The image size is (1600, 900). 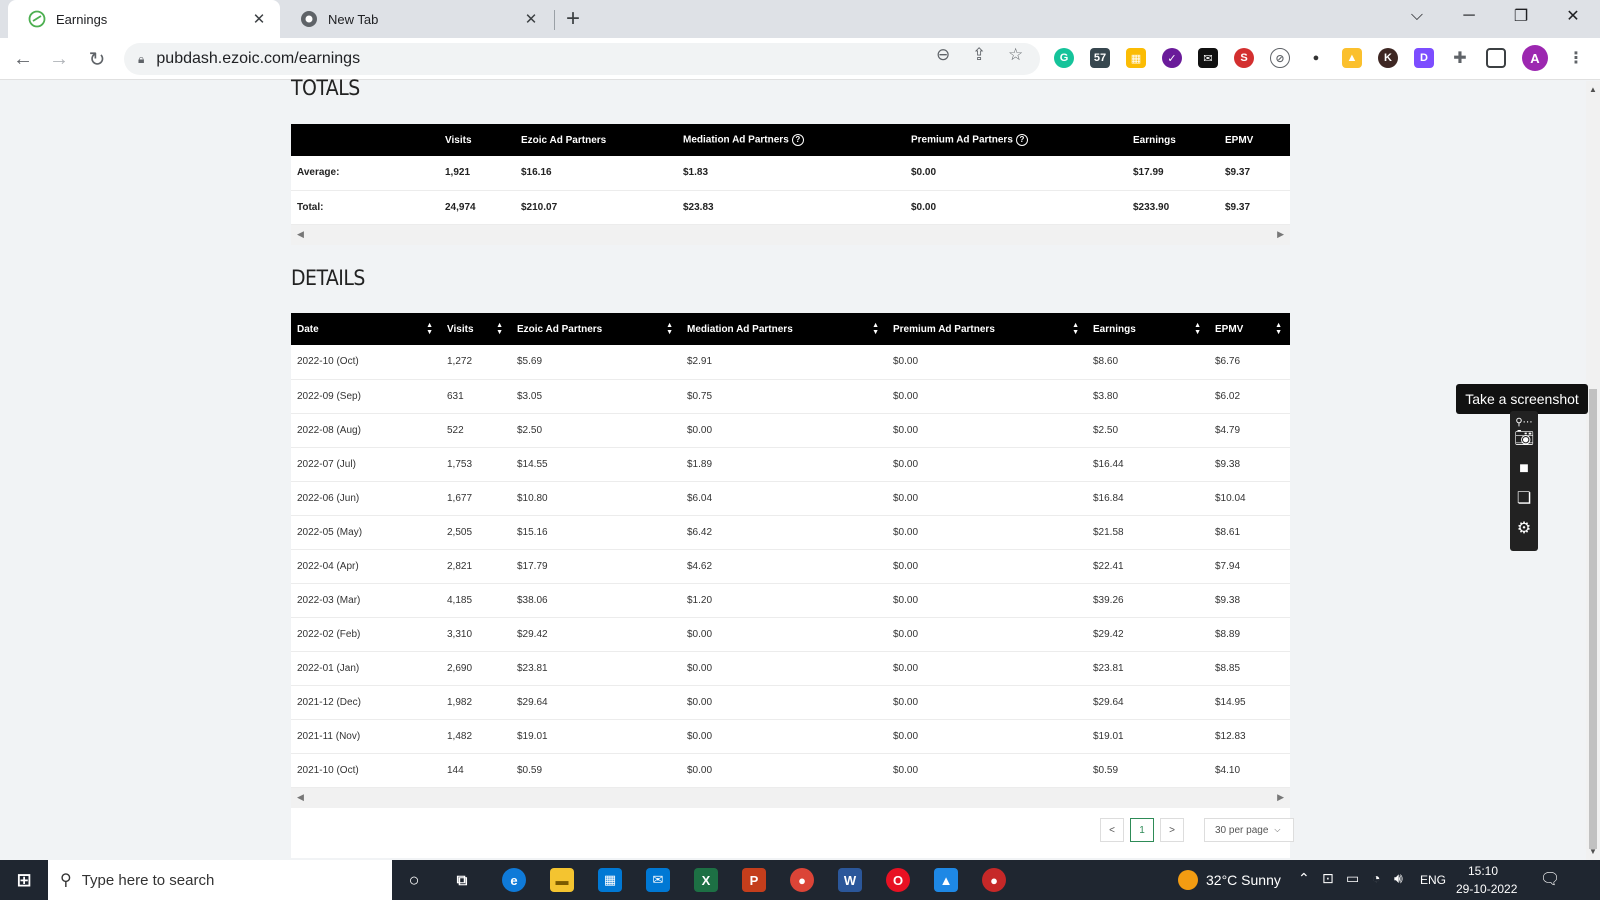 What do you see at coordinates (1188, 880) in the screenshot?
I see `weather-sun-icon` at bounding box center [1188, 880].